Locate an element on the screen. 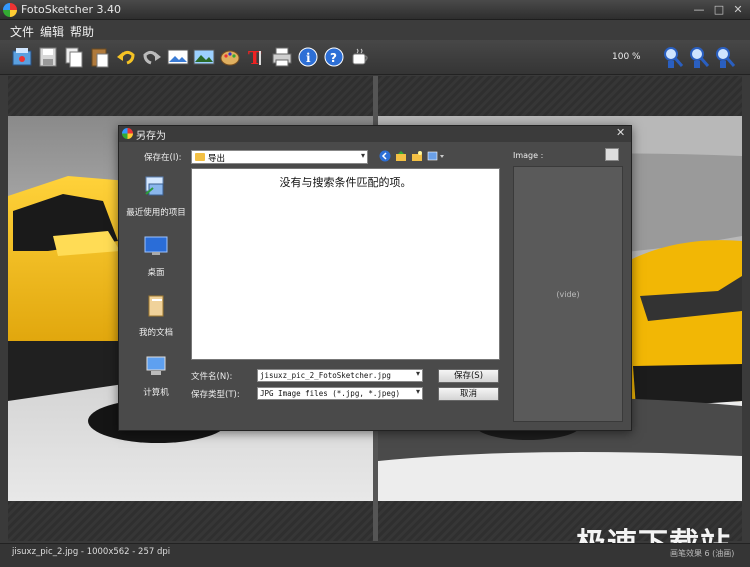  dialog-title-bar: 另存为 ✕ is located at coordinates (375, 134).